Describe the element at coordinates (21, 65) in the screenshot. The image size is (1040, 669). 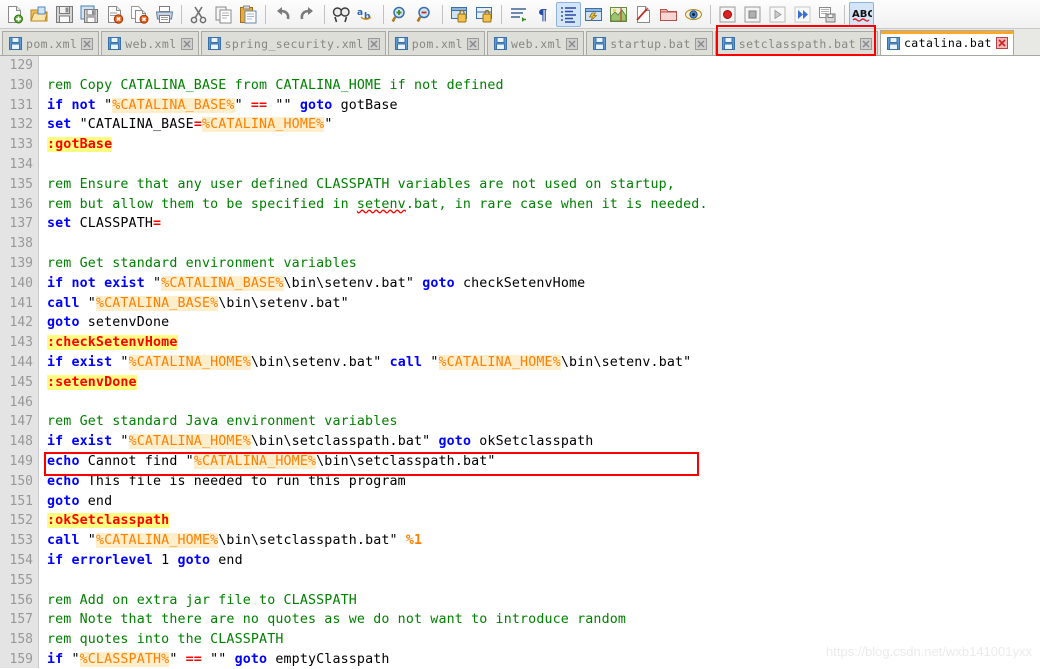
I see `line-number: 129` at that location.